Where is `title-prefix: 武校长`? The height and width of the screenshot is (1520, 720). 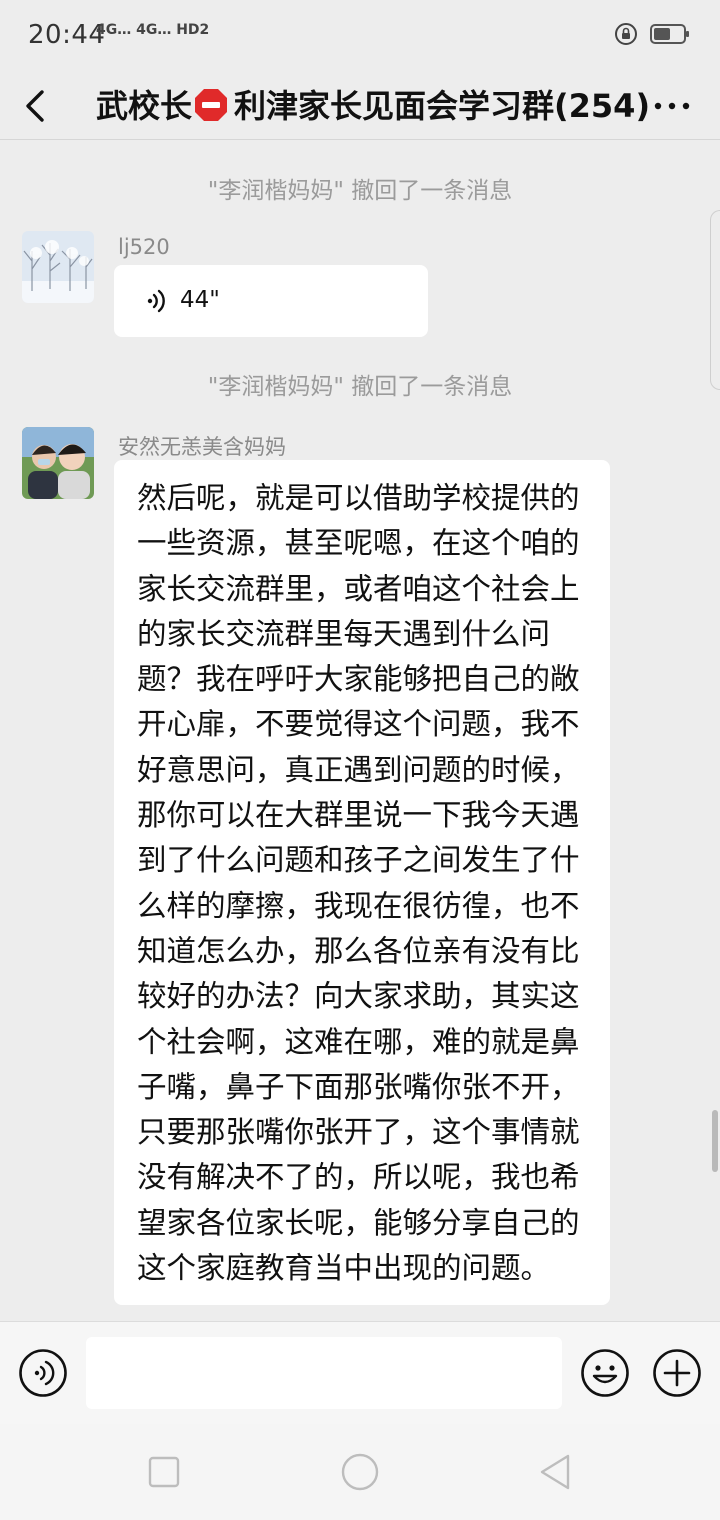
title-prefix: 武校长 is located at coordinates (144, 106).